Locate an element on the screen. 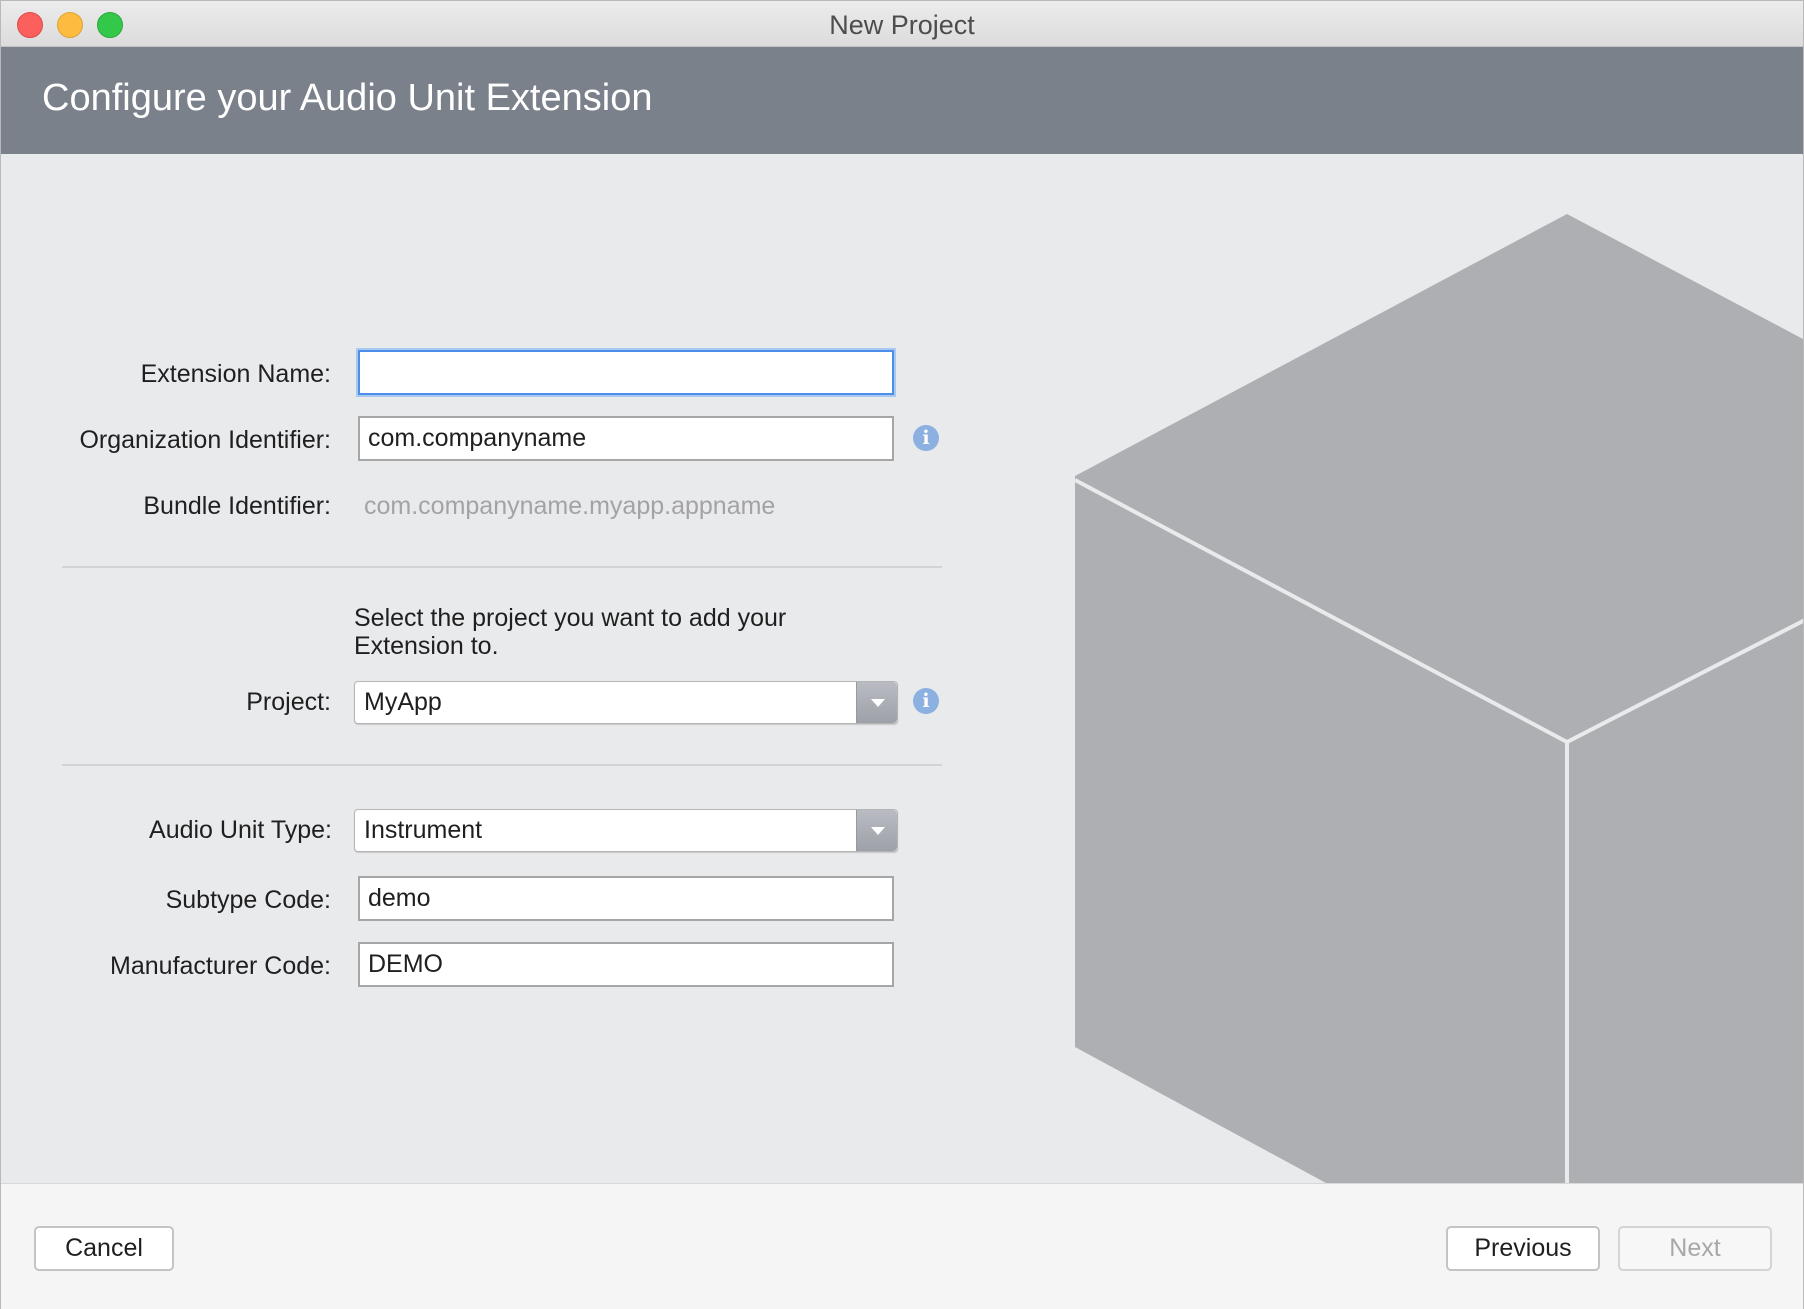 The width and height of the screenshot is (1804, 1309). window-title: New Project is located at coordinates (902, 25).